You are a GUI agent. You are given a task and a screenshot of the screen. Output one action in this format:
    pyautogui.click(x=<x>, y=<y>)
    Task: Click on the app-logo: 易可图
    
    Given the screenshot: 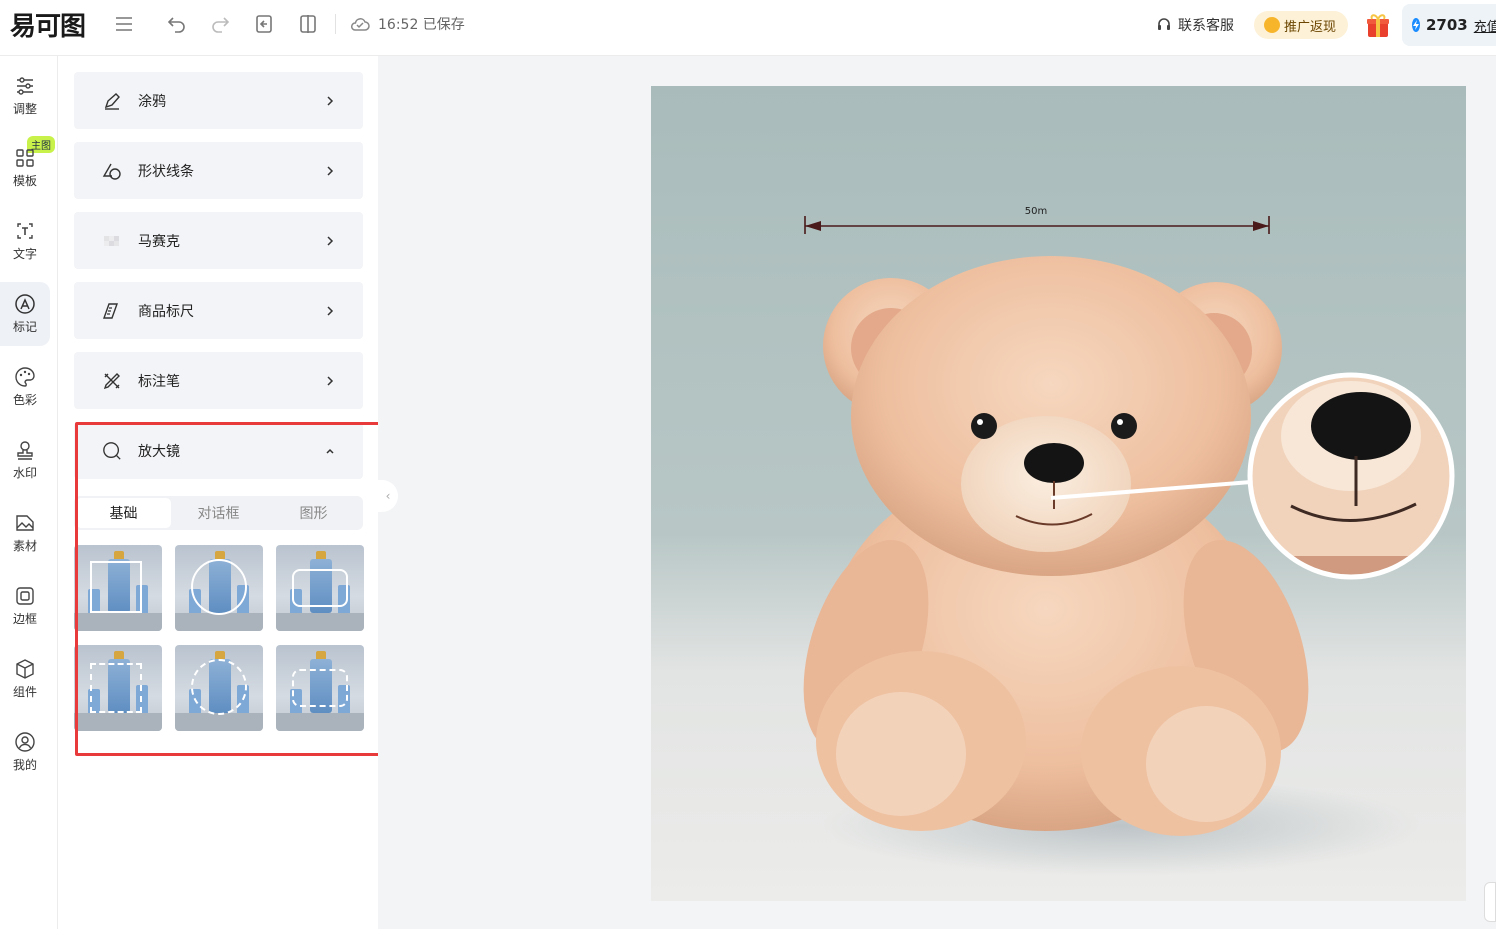 What is the action you would take?
    pyautogui.click(x=49, y=25)
    